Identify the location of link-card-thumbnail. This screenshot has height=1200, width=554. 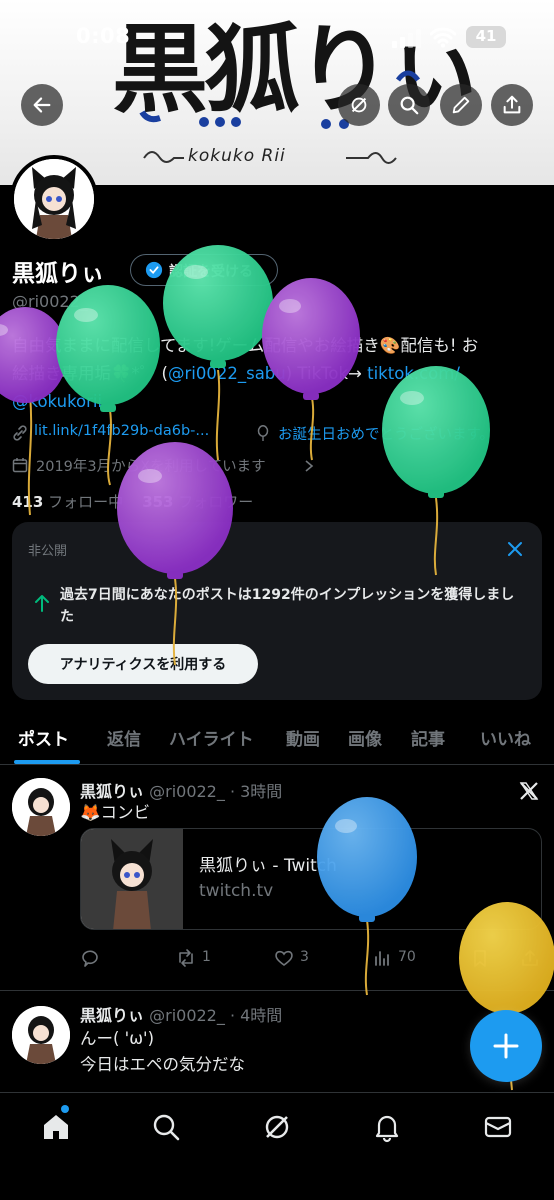
(132, 879).